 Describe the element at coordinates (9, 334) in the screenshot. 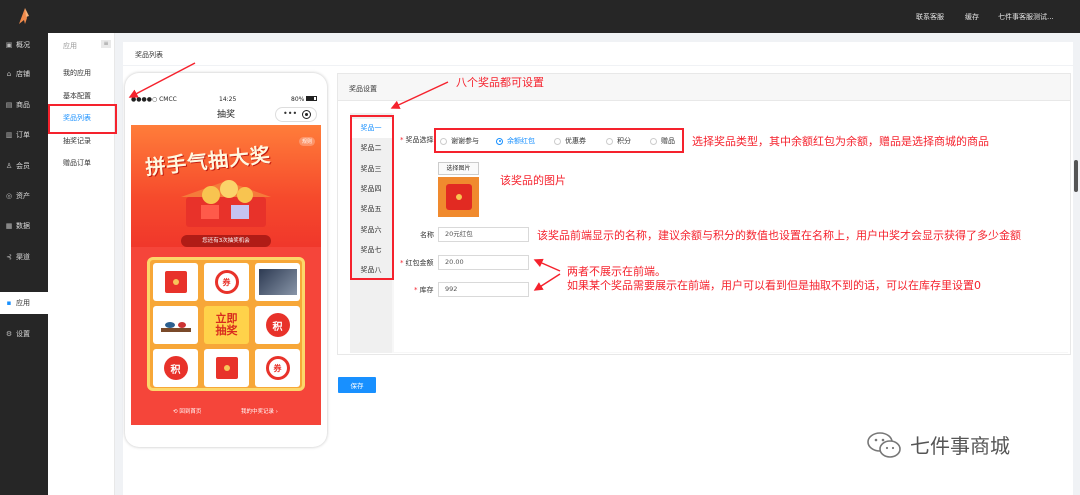

I see `settings-icon: ⚙` at that location.